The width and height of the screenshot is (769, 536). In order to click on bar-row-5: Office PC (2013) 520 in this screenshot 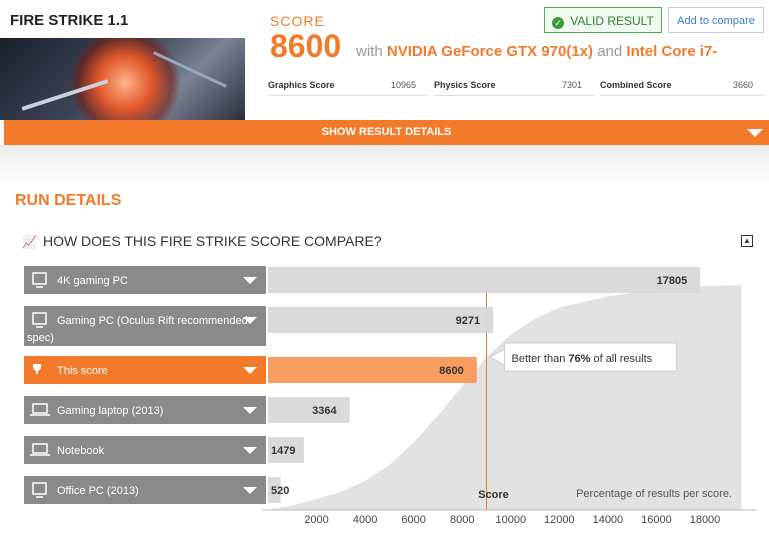, I will do `click(156, 490)`.